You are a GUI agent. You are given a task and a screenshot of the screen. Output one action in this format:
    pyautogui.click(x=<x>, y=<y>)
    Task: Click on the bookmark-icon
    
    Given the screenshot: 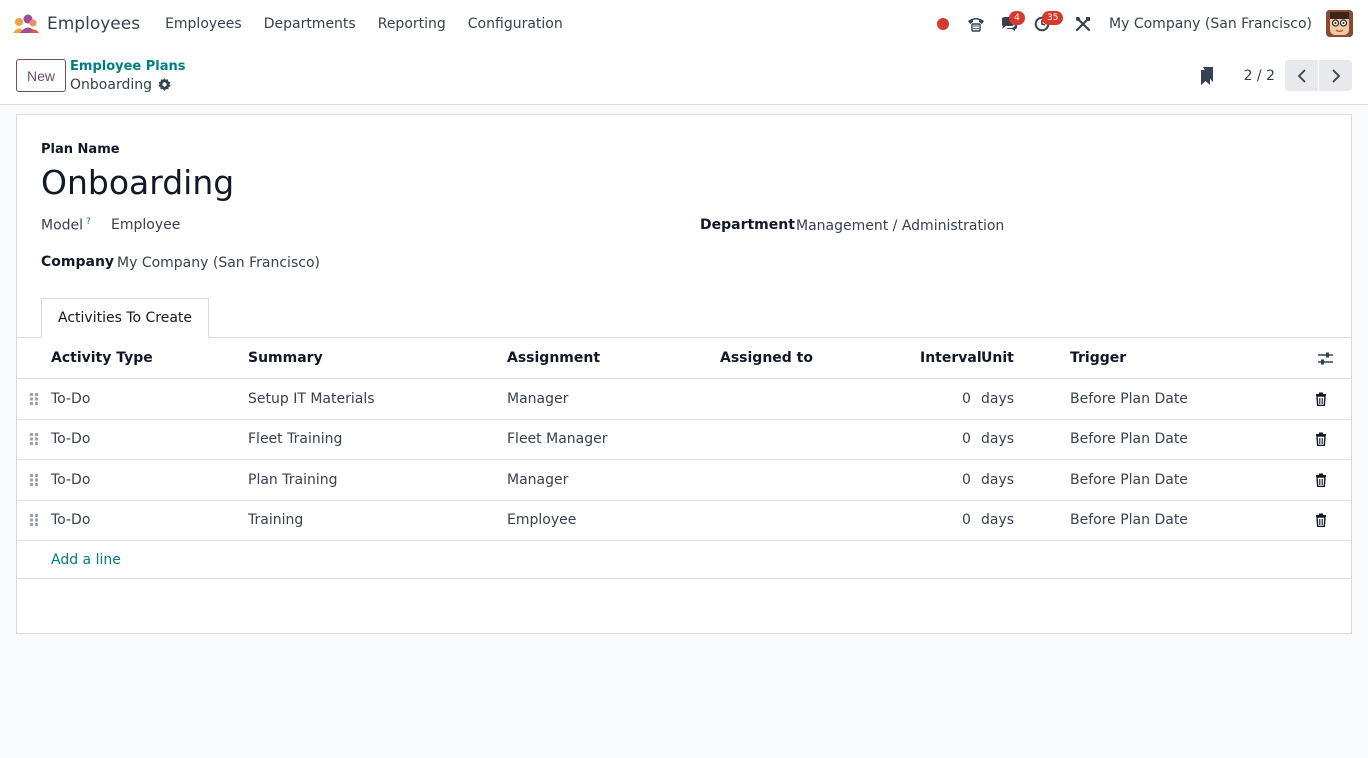 What is the action you would take?
    pyautogui.click(x=1206, y=75)
    